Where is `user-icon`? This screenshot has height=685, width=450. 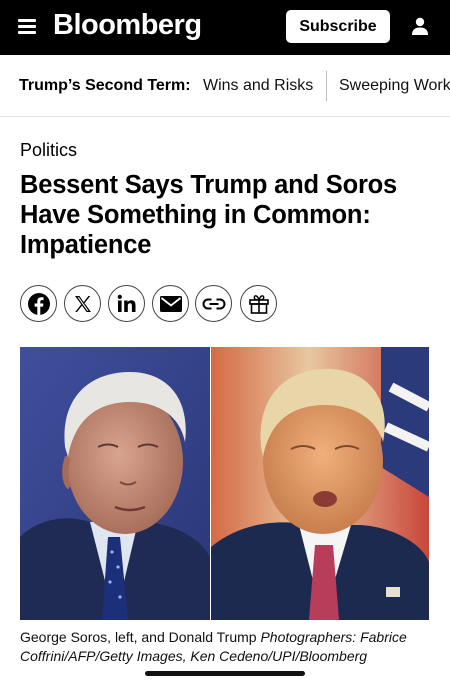 user-icon is located at coordinates (420, 26).